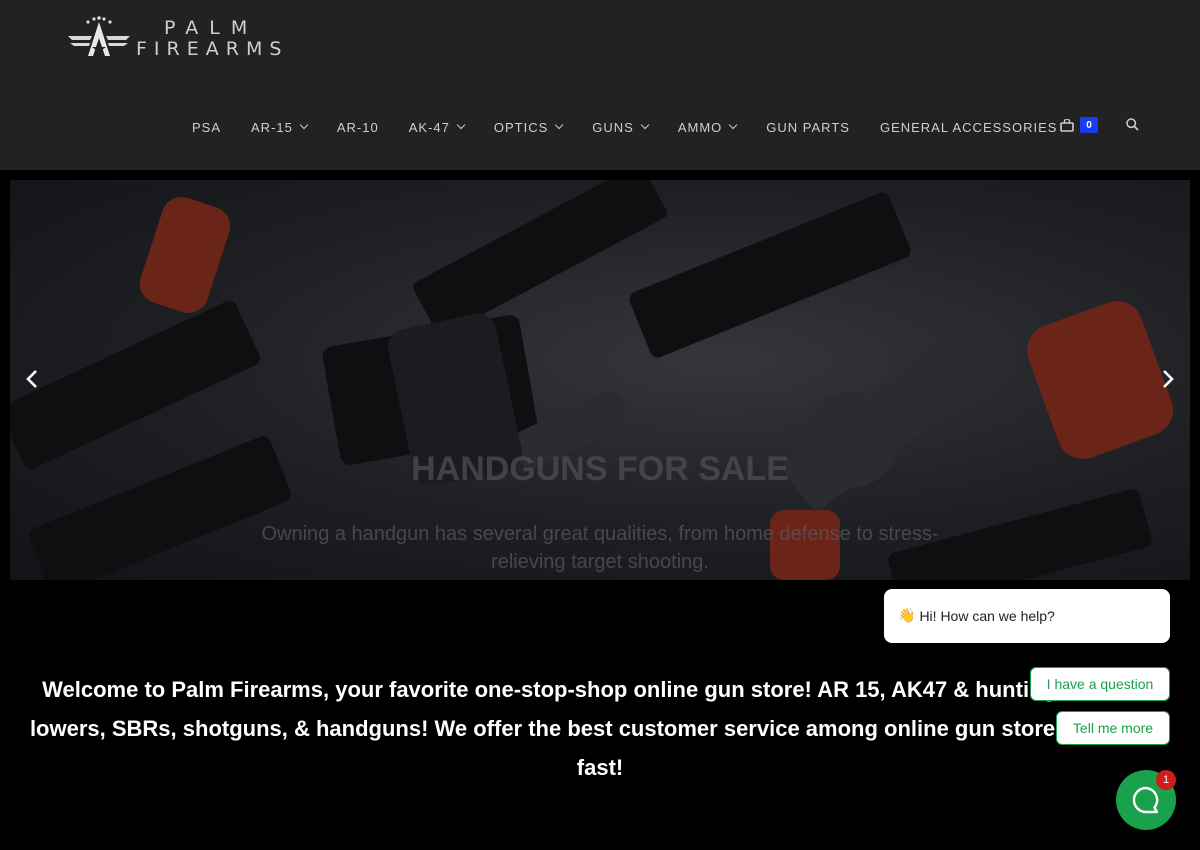  What do you see at coordinates (1145, 800) in the screenshot?
I see `chat-icon` at bounding box center [1145, 800].